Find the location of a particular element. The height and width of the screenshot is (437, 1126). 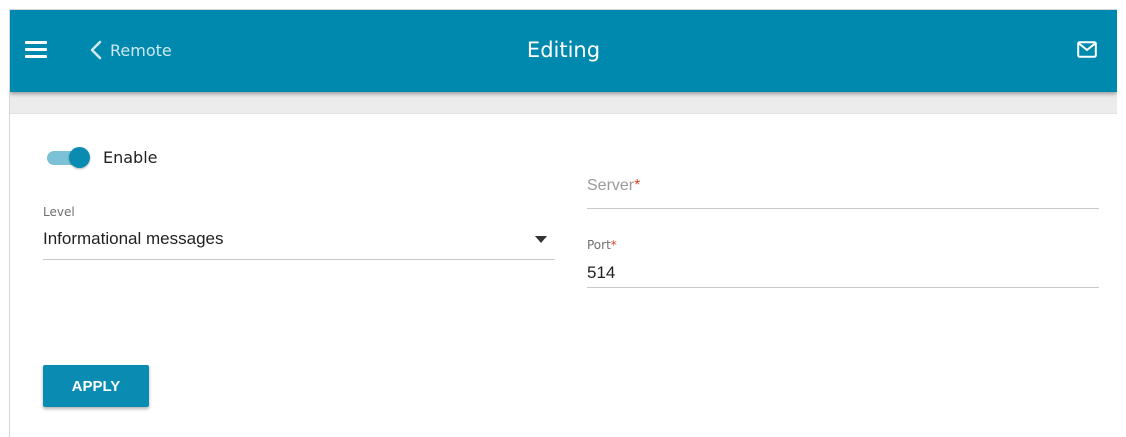

enable-toggle-row: Enable is located at coordinates (101, 157).